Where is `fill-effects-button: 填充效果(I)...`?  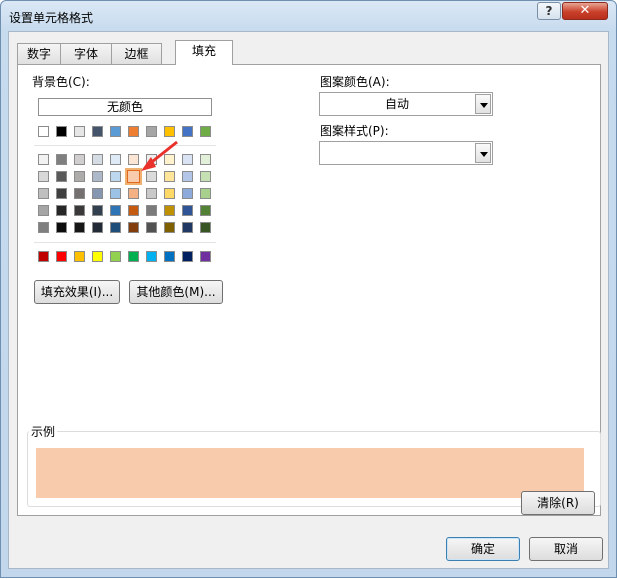
fill-effects-button: 填充效果(I)... is located at coordinates (77, 292).